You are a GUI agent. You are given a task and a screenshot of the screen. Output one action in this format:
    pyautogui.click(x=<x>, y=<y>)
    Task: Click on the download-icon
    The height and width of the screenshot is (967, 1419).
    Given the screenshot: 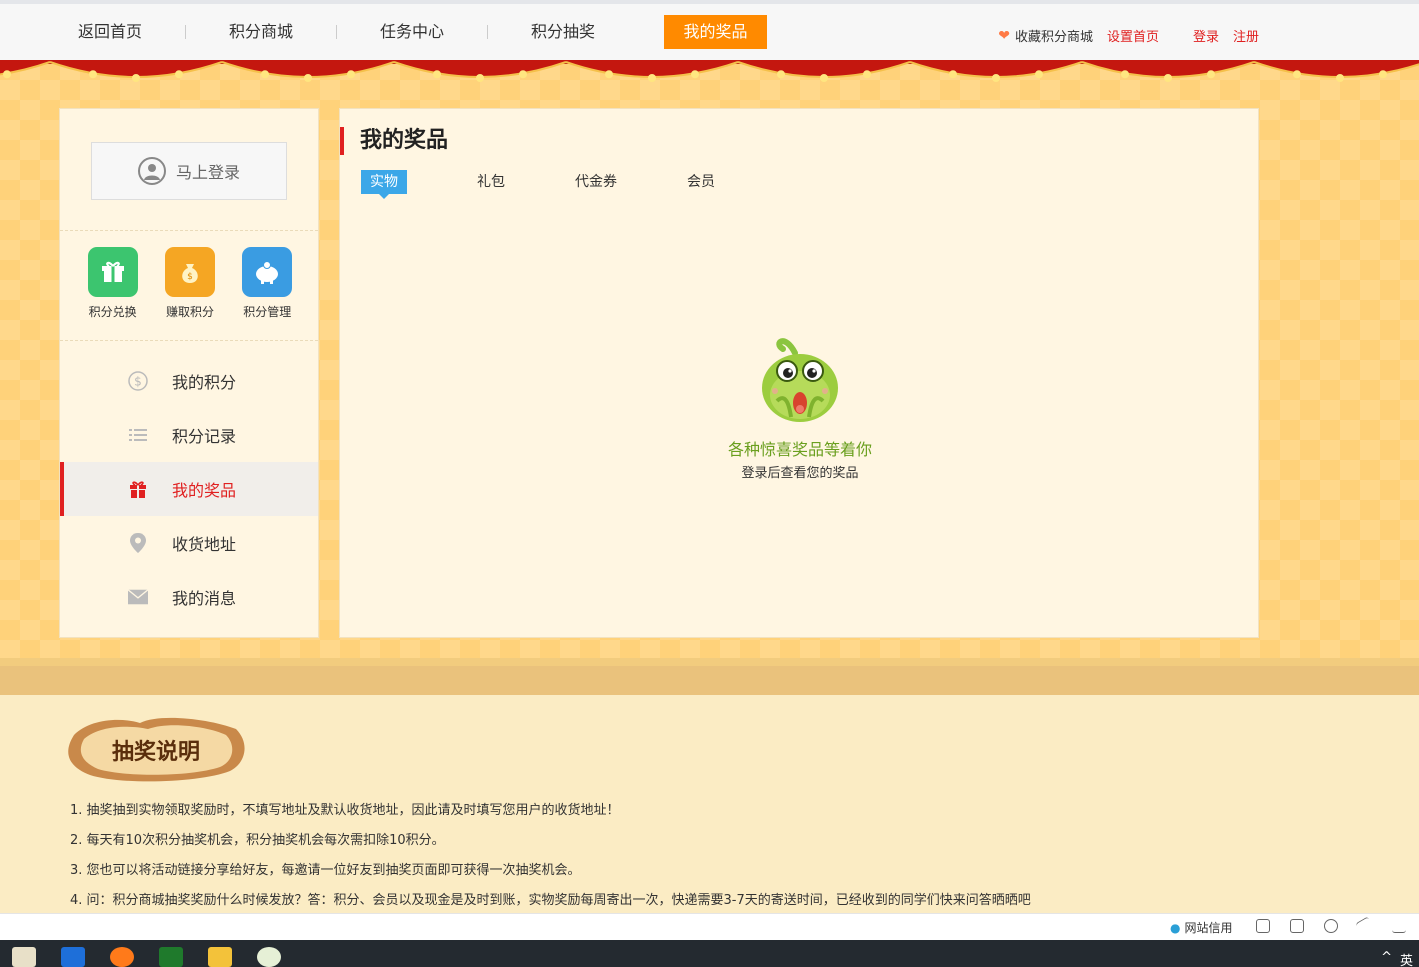 What is the action you would take?
    pyautogui.click(x=1399, y=926)
    